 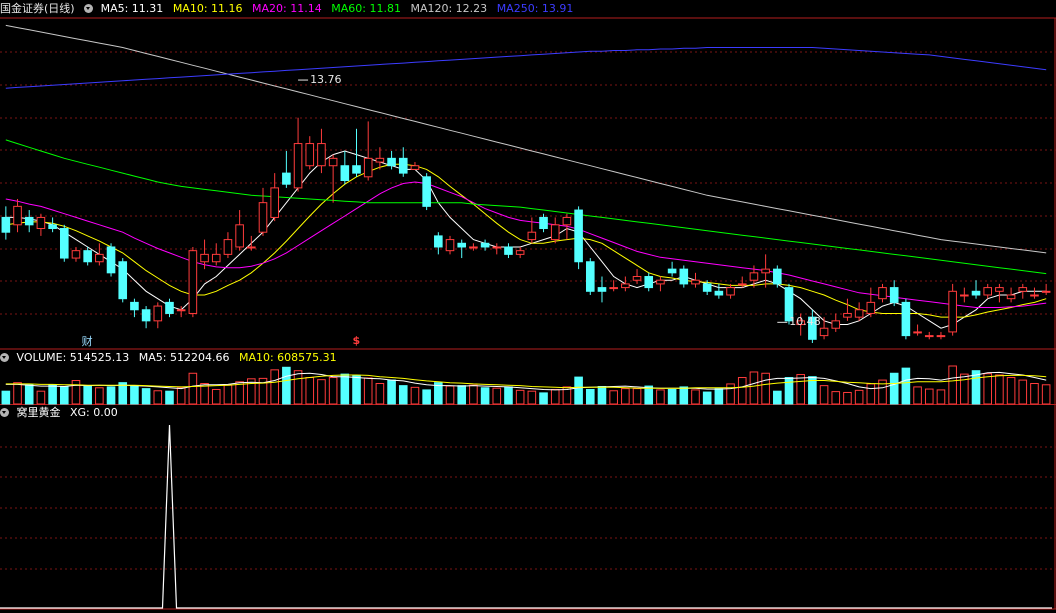 I want to click on xg-value: XG: 0.00, so click(x=94, y=412).